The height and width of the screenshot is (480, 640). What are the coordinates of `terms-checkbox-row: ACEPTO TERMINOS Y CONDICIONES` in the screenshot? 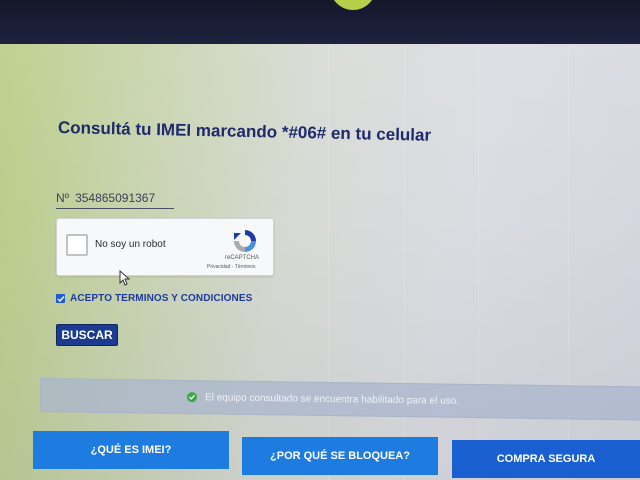 It's located at (154, 298).